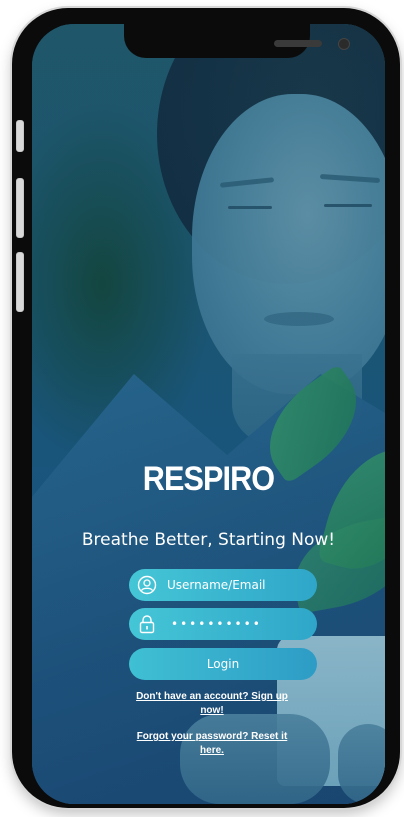 This screenshot has height=817, width=404. Describe the element at coordinates (208, 479) in the screenshot. I see `app-logo: RESPIRO` at that location.